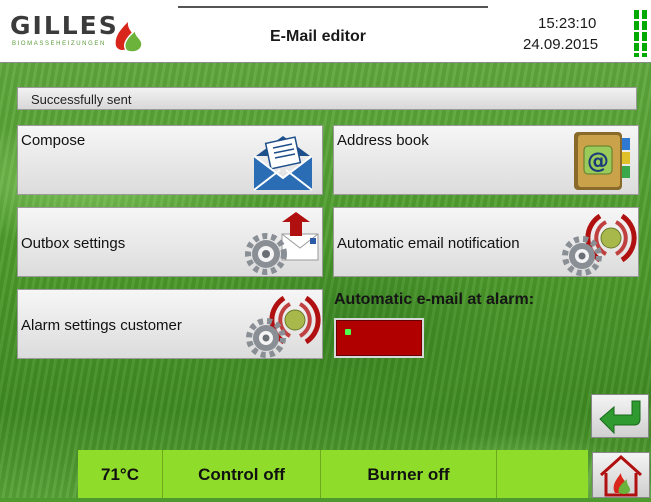  I want to click on status-bar: Successfully sent, so click(327, 98).